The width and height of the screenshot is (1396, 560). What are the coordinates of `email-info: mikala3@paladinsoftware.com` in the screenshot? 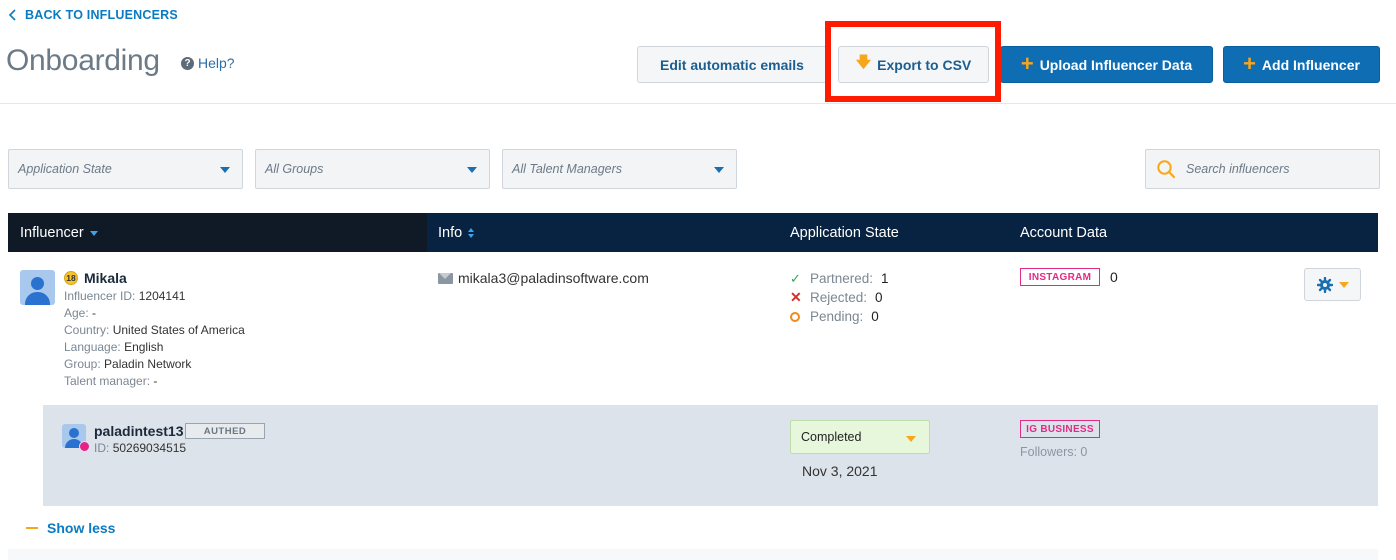 It's located at (543, 278).